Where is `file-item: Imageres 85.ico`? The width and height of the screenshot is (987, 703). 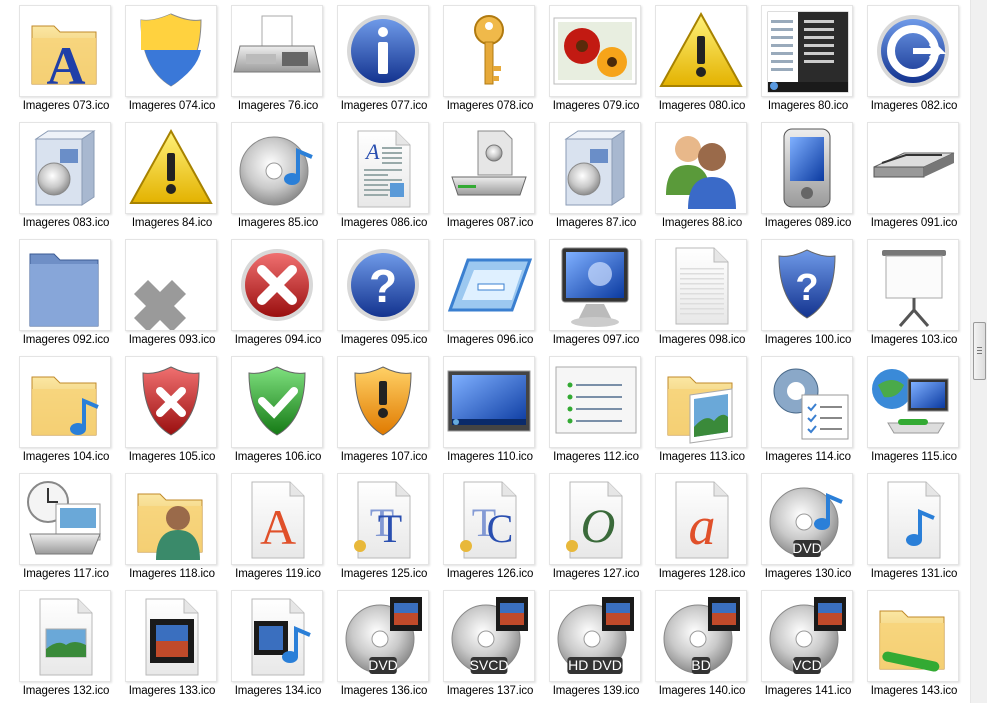
file-item: Imageres 85.ico is located at coordinates (279, 175).